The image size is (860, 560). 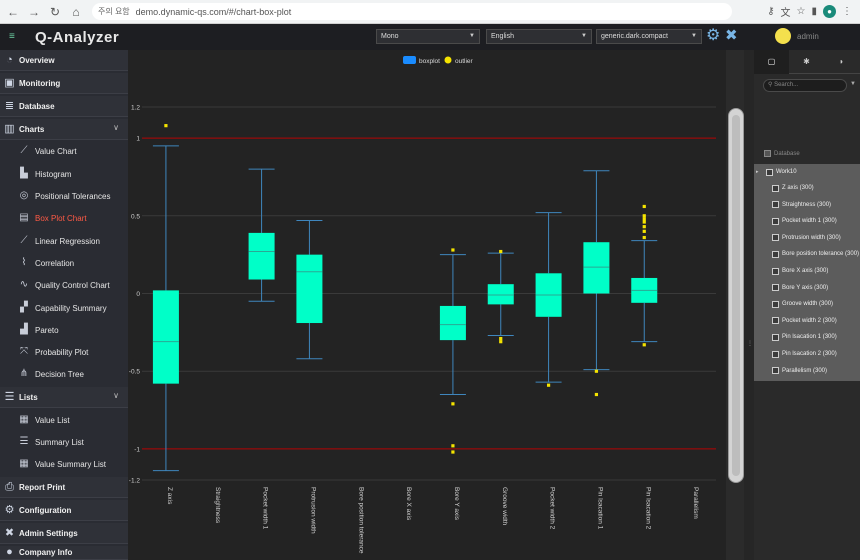 I want to click on chart-vertical-scrollbar, so click(x=736, y=295).